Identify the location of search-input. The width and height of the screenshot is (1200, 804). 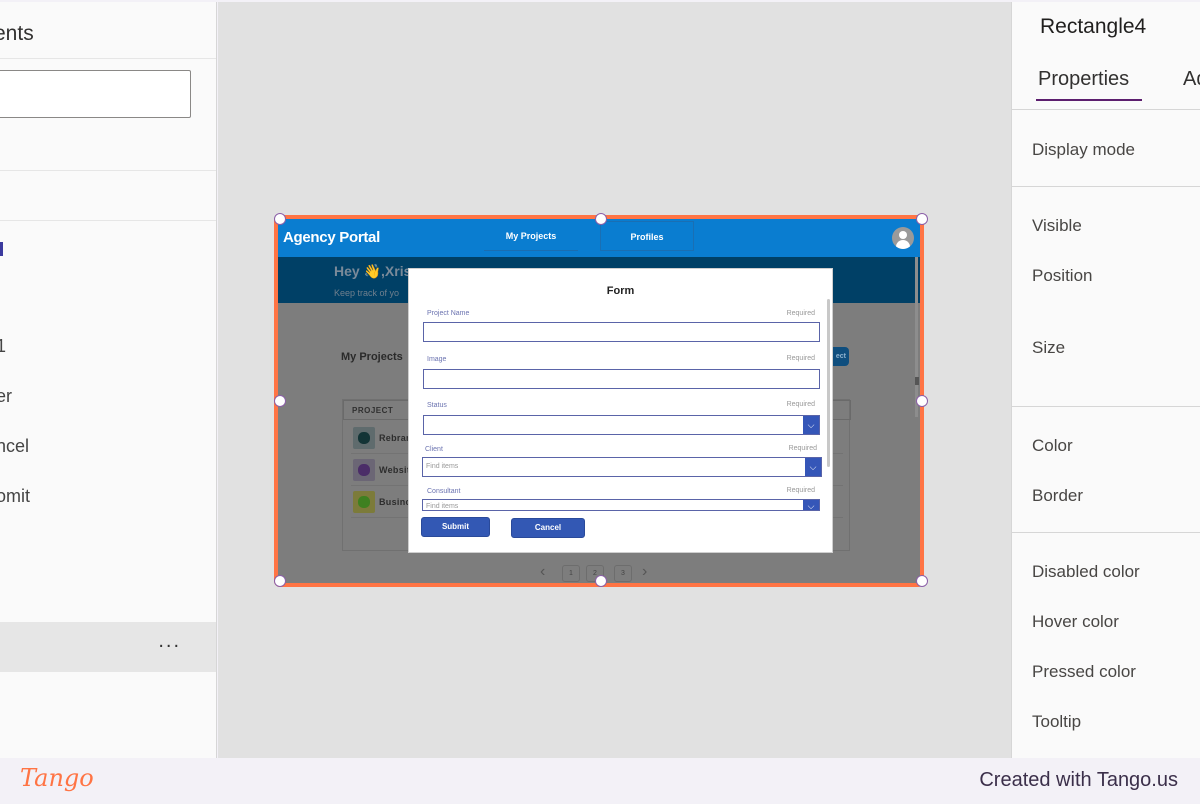
(95, 94).